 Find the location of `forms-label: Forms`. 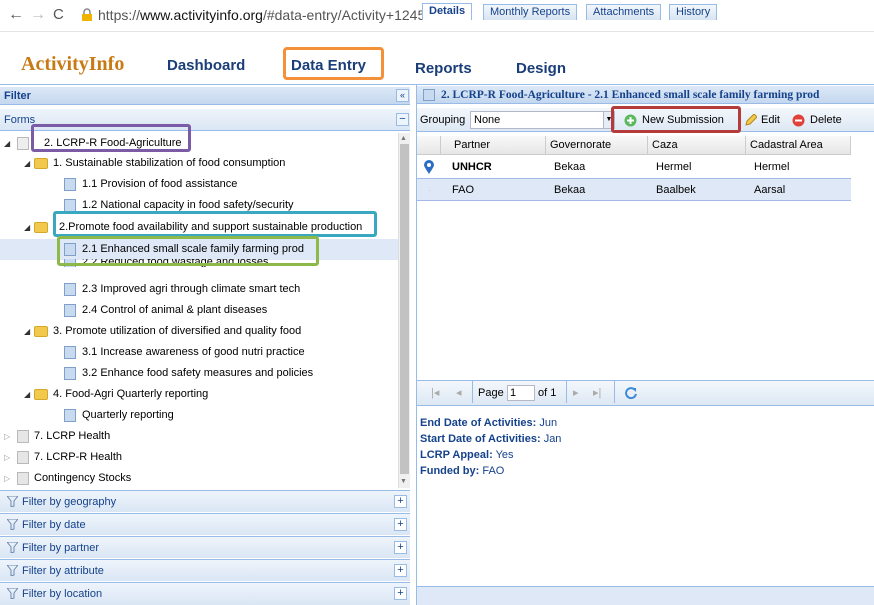

forms-label: Forms is located at coordinates (20, 120).